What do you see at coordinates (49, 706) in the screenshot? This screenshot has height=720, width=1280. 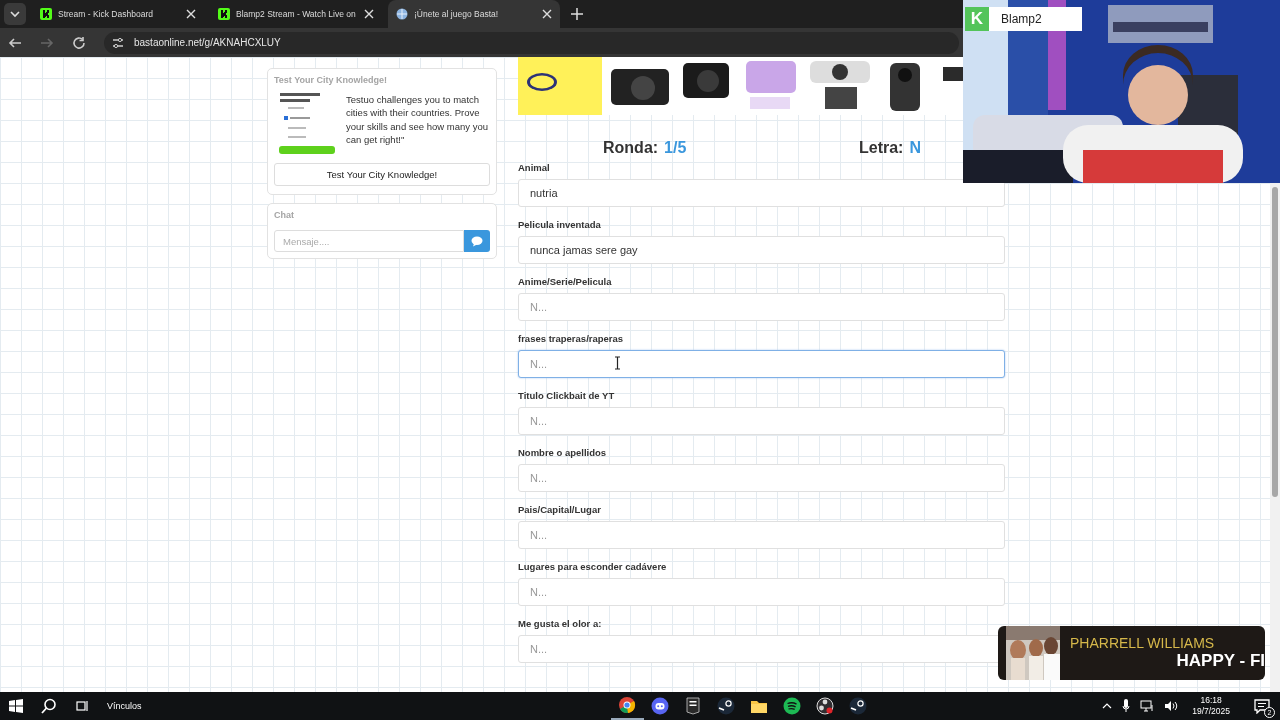 I see `search-icon` at bounding box center [49, 706].